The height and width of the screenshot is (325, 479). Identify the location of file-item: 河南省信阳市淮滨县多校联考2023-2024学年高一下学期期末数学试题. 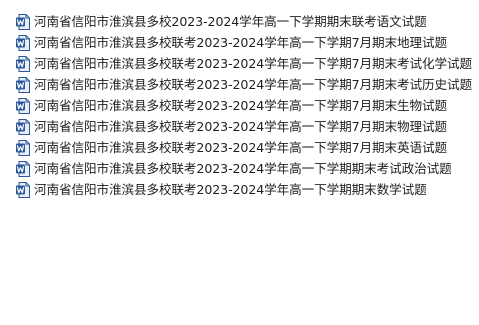
(246, 189).